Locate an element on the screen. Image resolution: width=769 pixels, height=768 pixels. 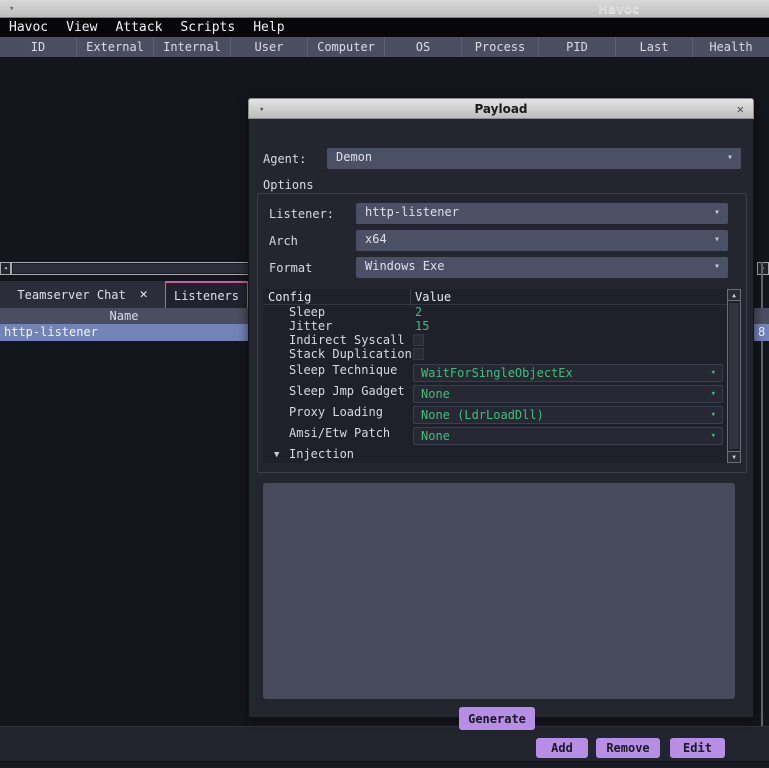
config-row-proxy-loading: Proxy Loading None (LdrLoadDll) ▾ is located at coordinates (495, 415).